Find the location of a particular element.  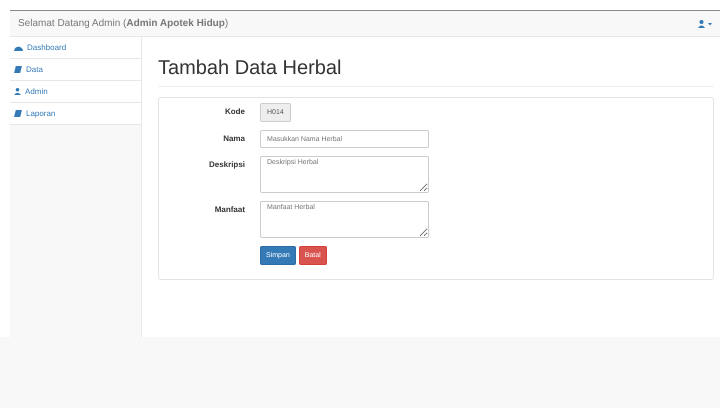

dashboard-icon is located at coordinates (18, 47).